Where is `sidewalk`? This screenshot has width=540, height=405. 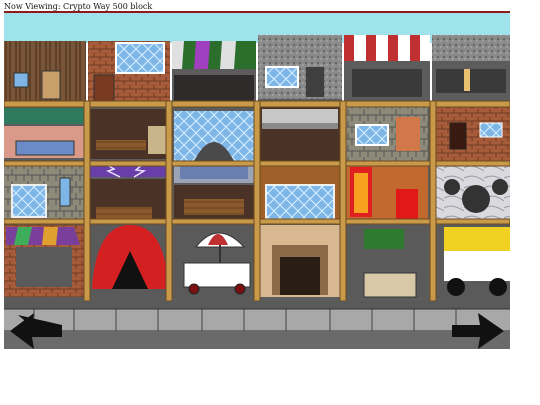
sidewalk is located at coordinates (257, 328).